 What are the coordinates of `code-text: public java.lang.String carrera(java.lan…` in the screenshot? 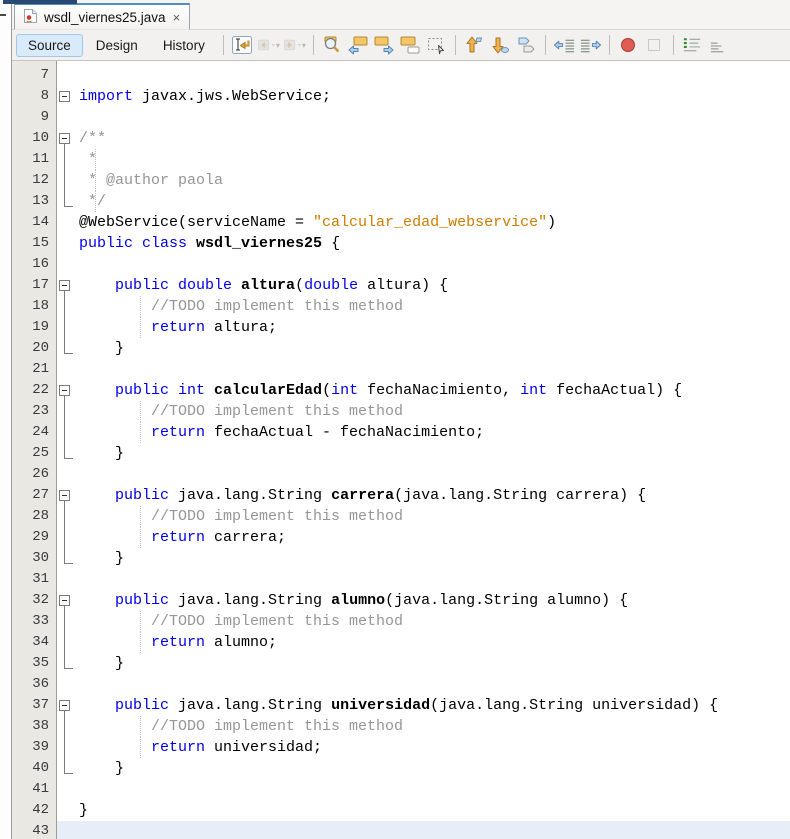 It's located at (434, 495).